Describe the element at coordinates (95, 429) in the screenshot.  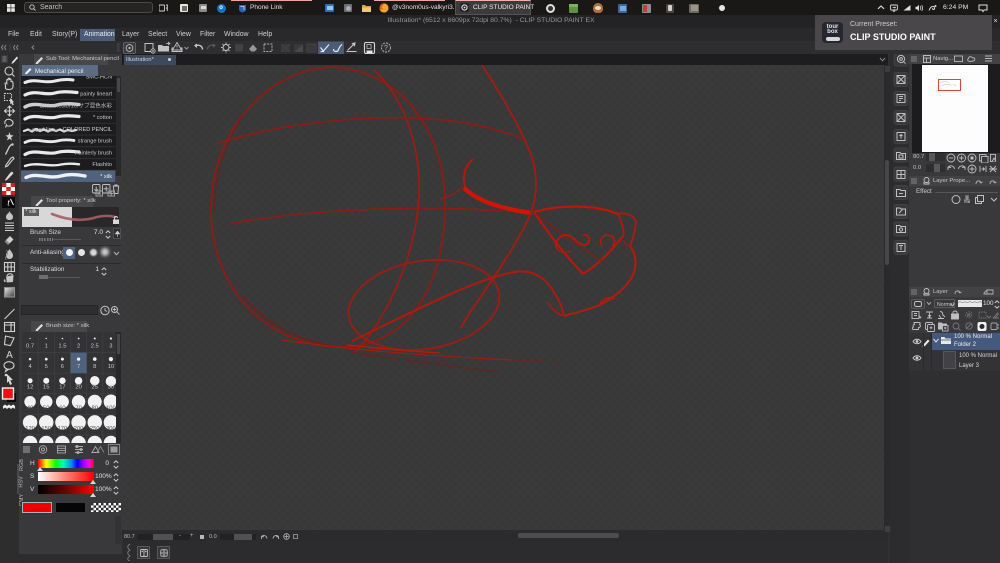
I see `svg-text: 250` at that location.